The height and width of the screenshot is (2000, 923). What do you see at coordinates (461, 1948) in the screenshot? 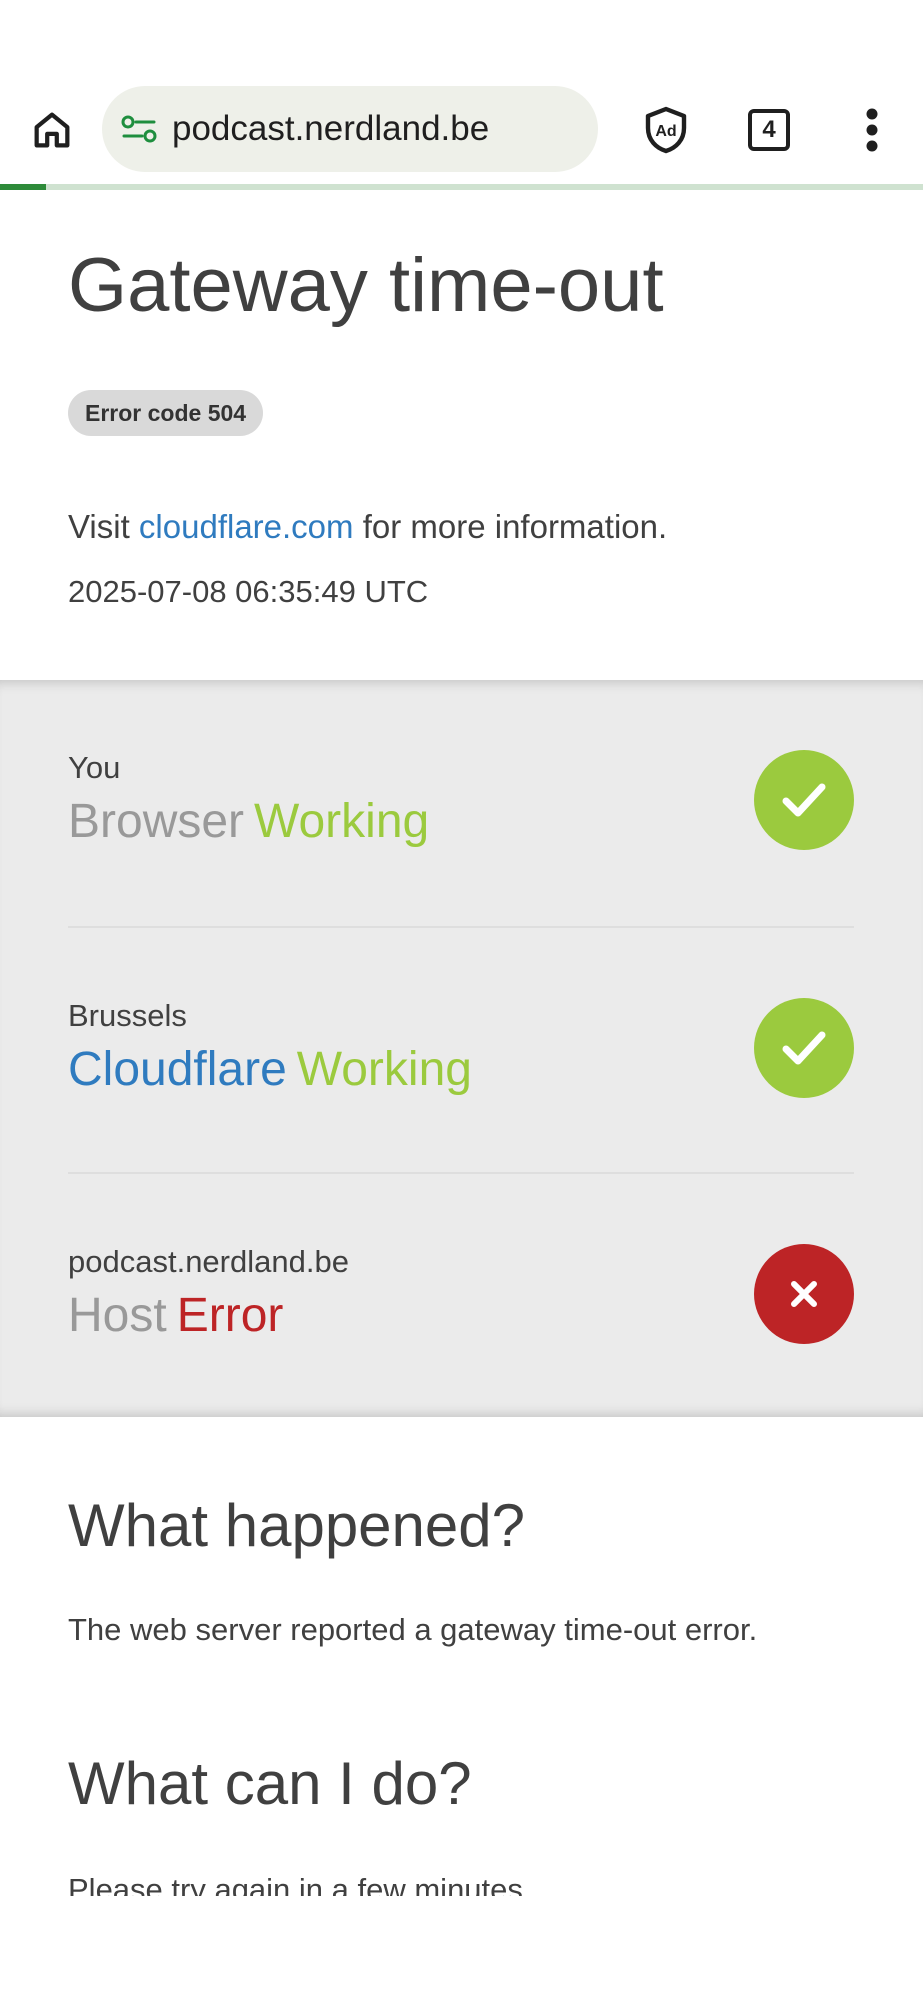
I see `viewport-bottom` at bounding box center [461, 1948].